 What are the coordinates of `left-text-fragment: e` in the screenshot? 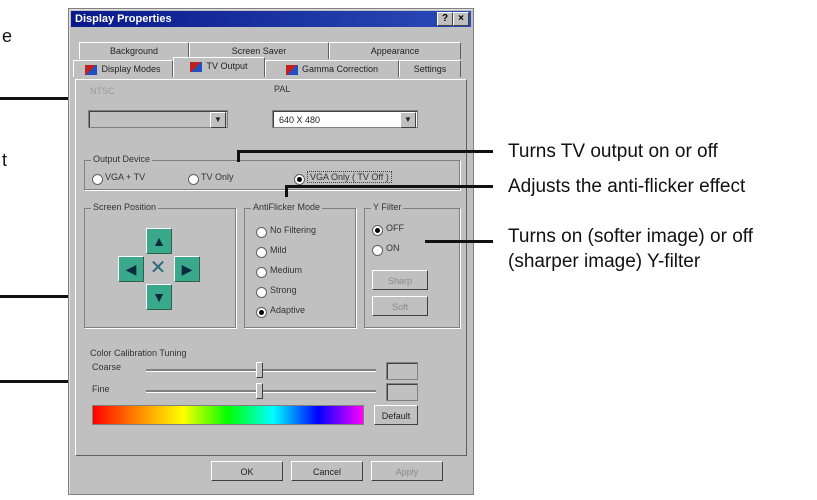 It's located at (7, 36).